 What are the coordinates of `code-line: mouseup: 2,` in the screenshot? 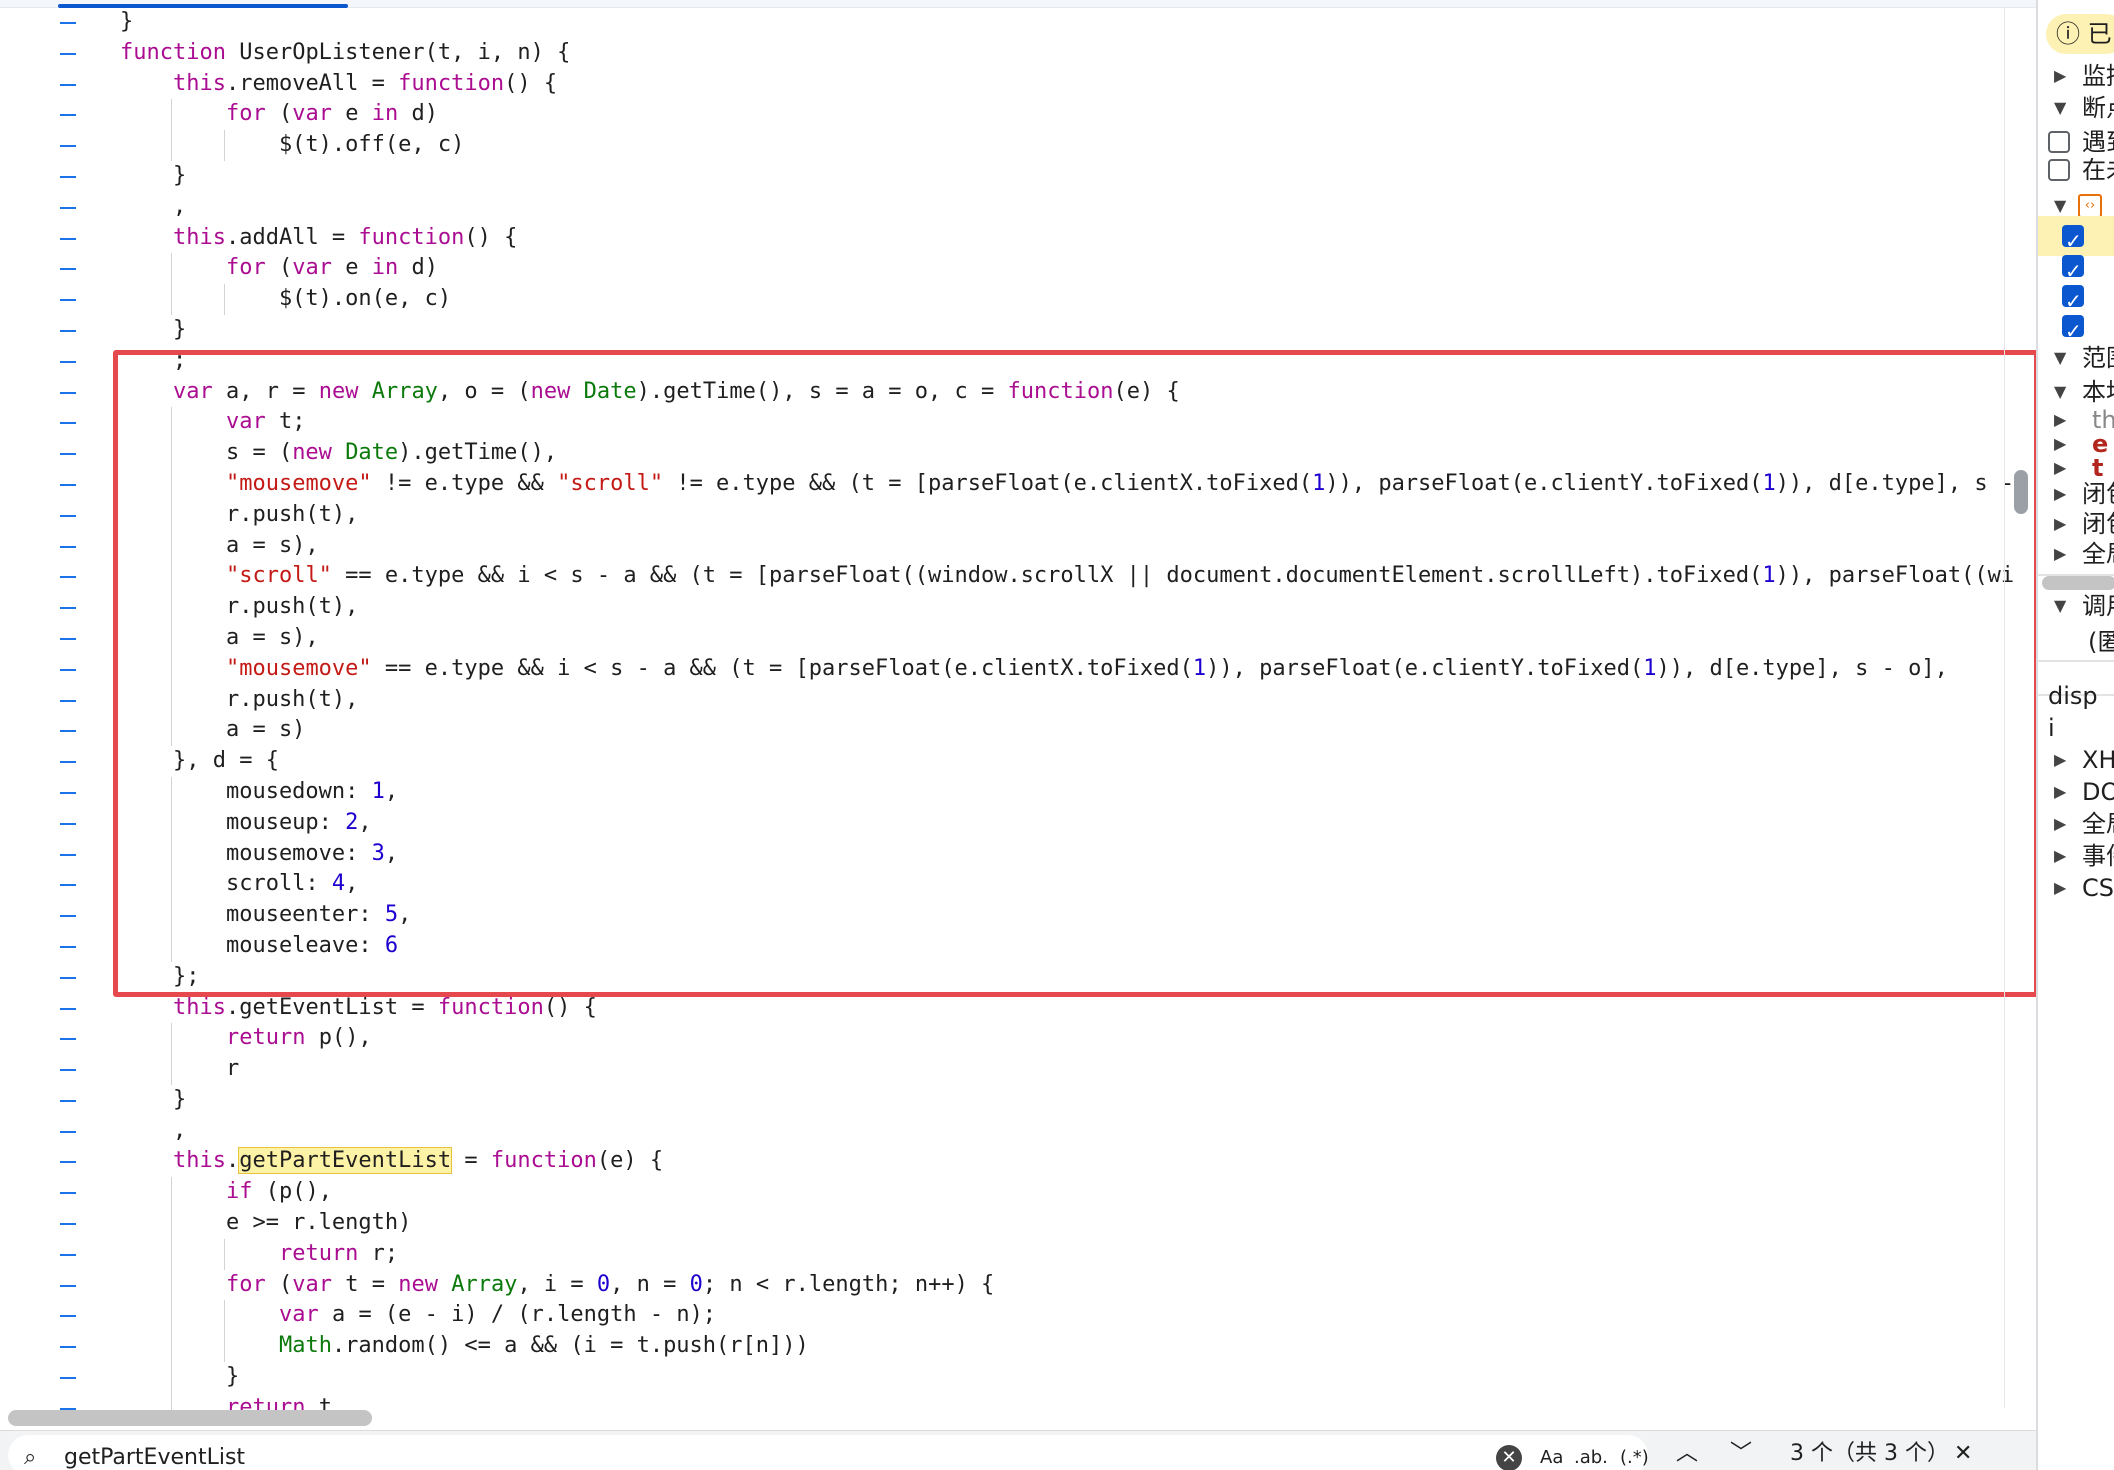 It's located at (1000, 823).